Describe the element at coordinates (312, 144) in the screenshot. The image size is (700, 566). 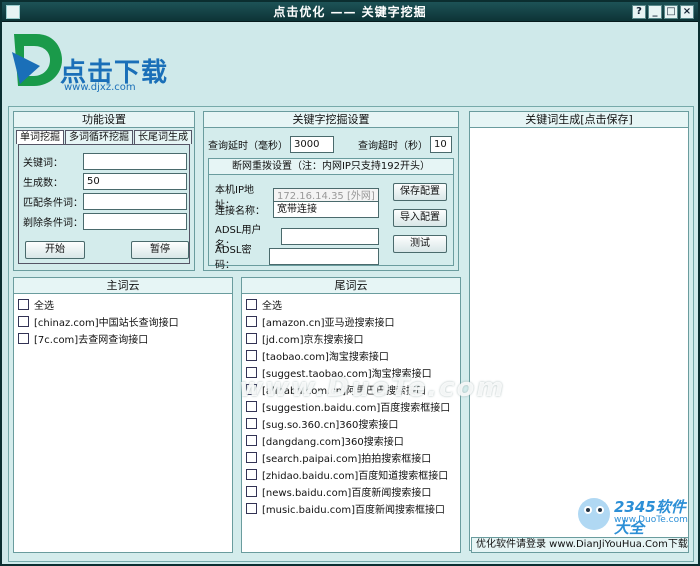
I see `delay-input: 3000` at that location.